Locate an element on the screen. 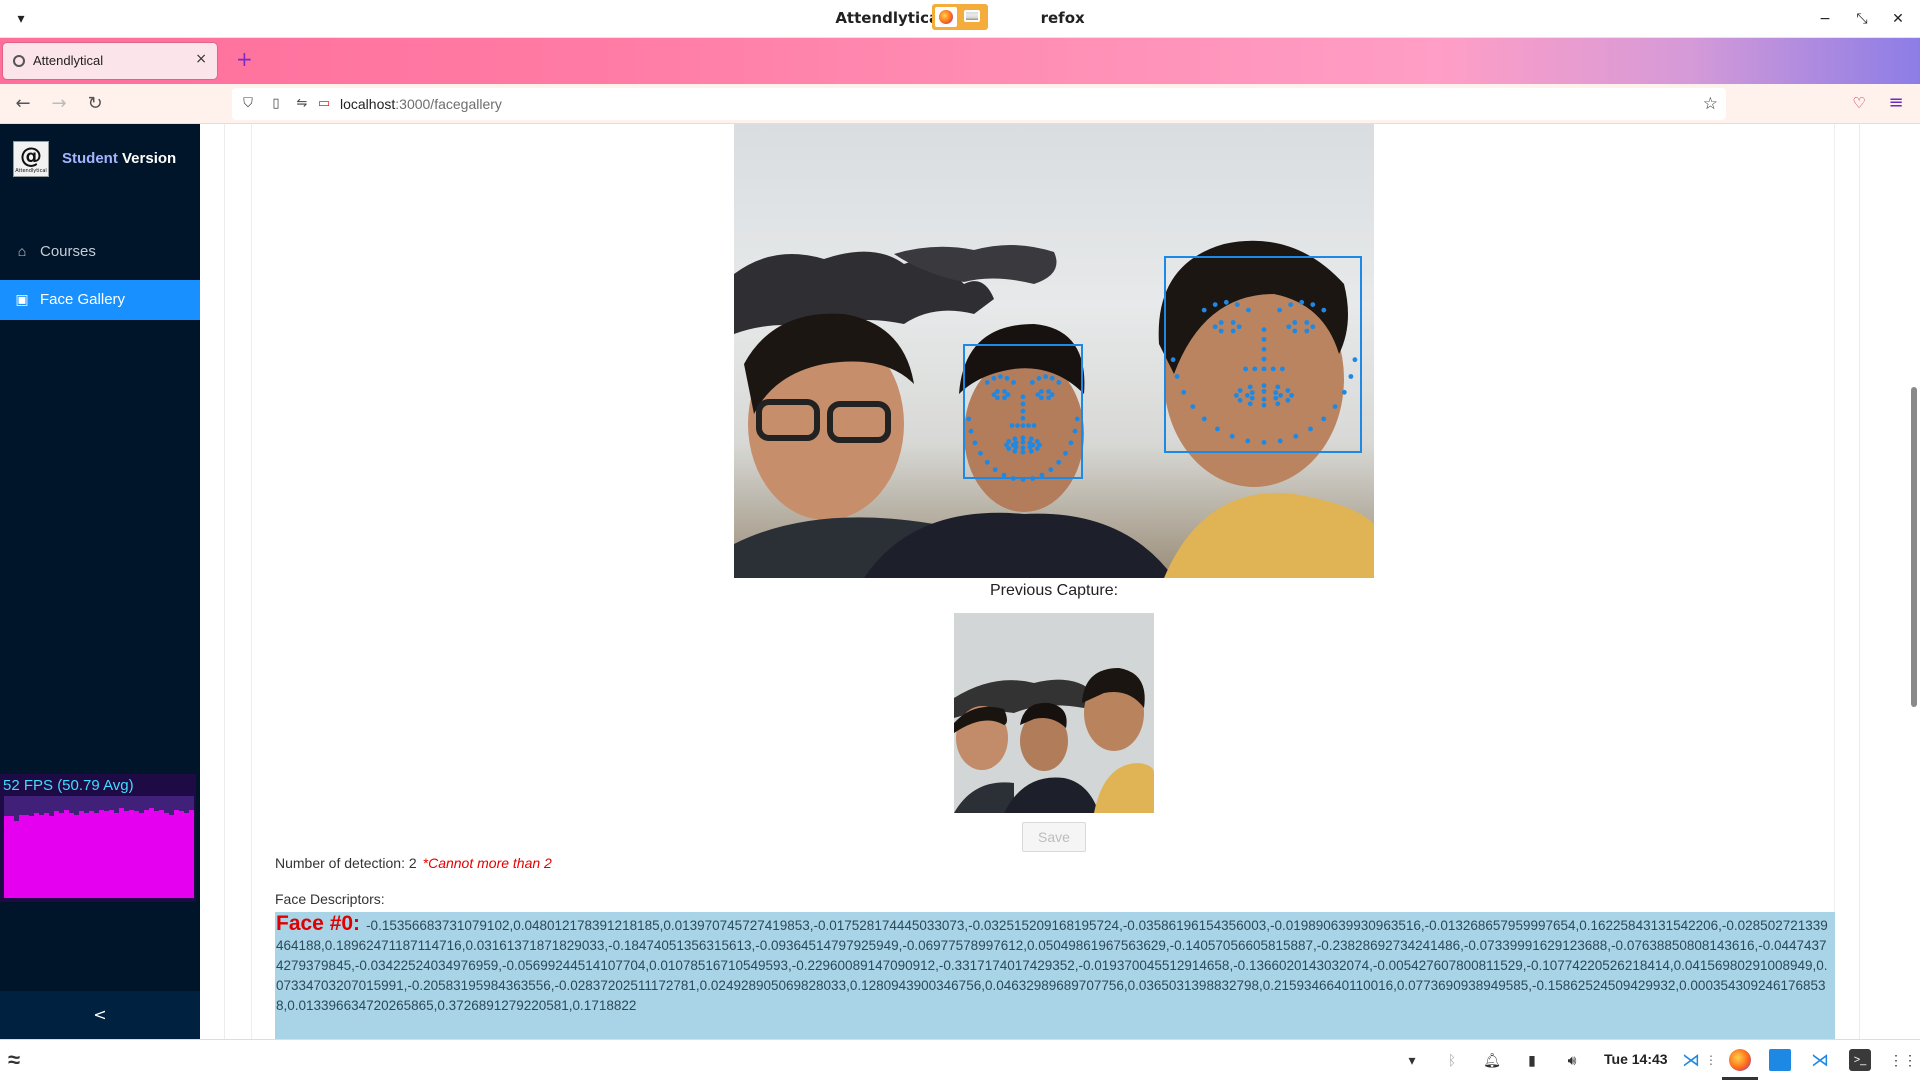 This screenshot has width=1920, height=1080. firefox-icon is located at coordinates (946, 17).